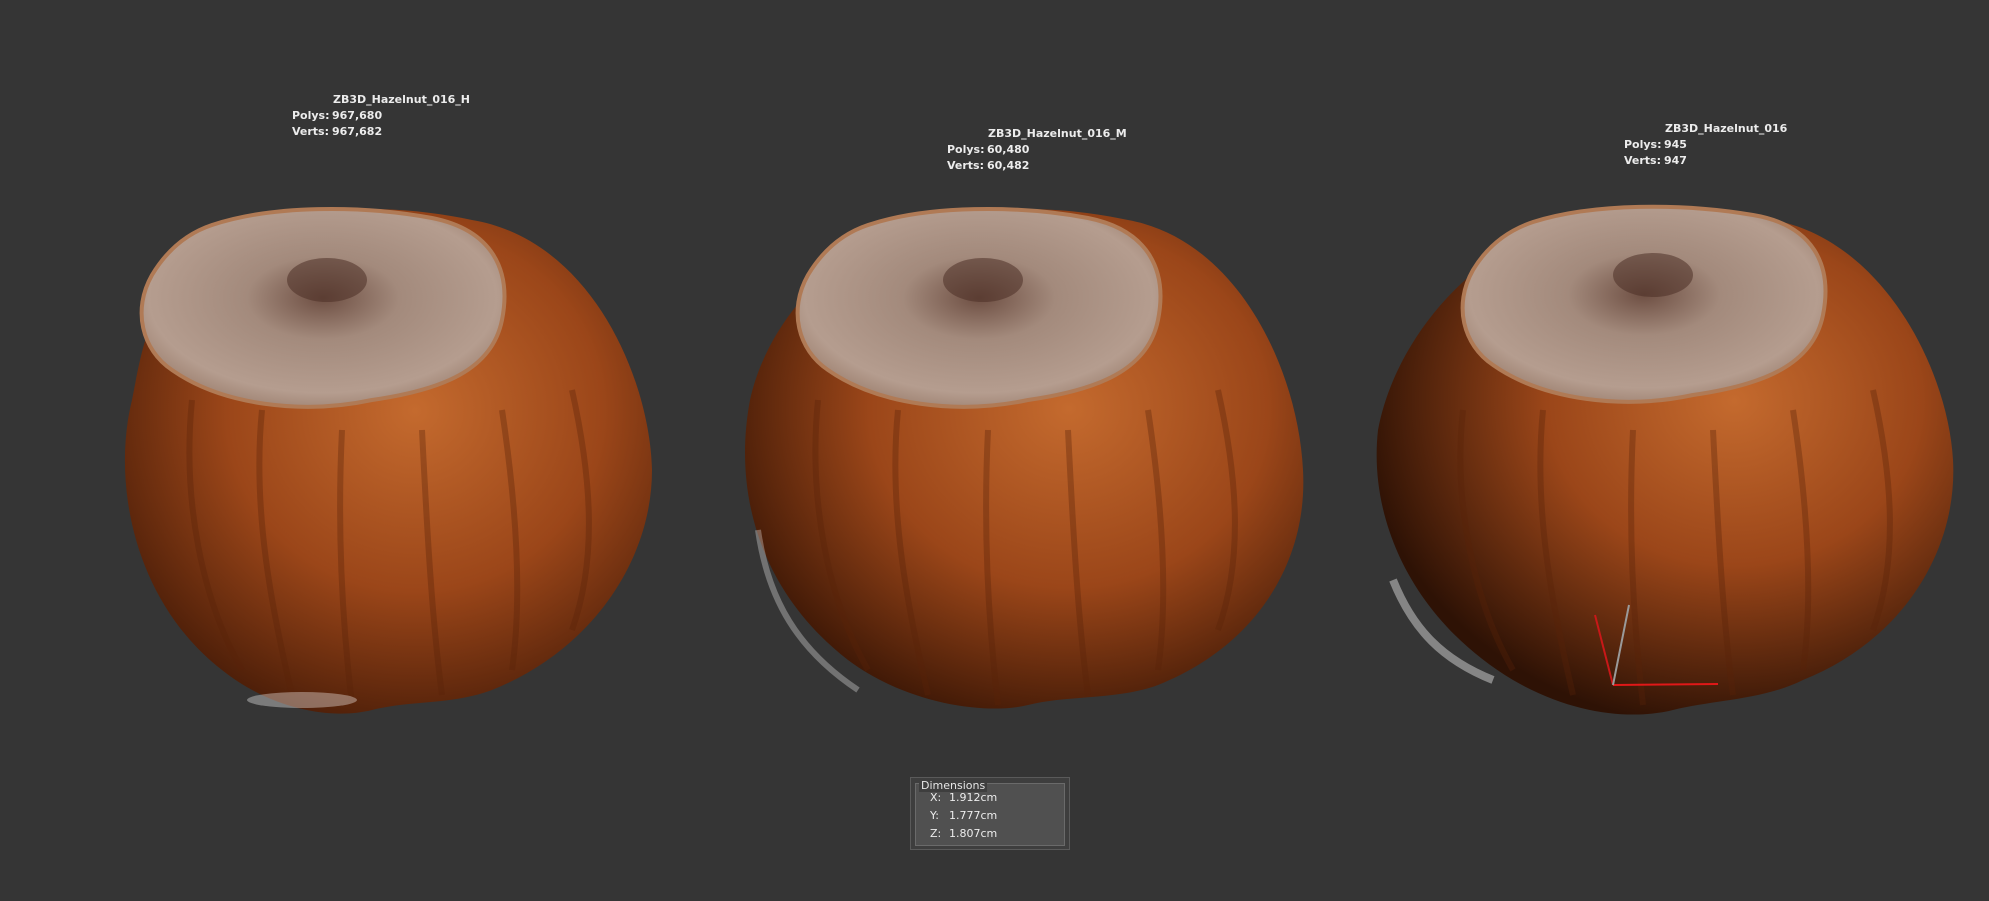 This screenshot has width=1989, height=901. I want to click on verts-row: Verts: 60,482, so click(988, 166).